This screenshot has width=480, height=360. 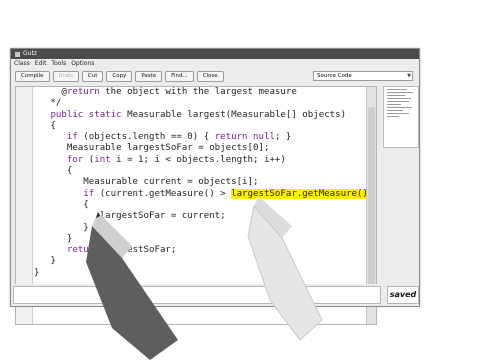 What do you see at coordinates (240, 26) in the screenshot?
I see `video-top-area` at bounding box center [240, 26].